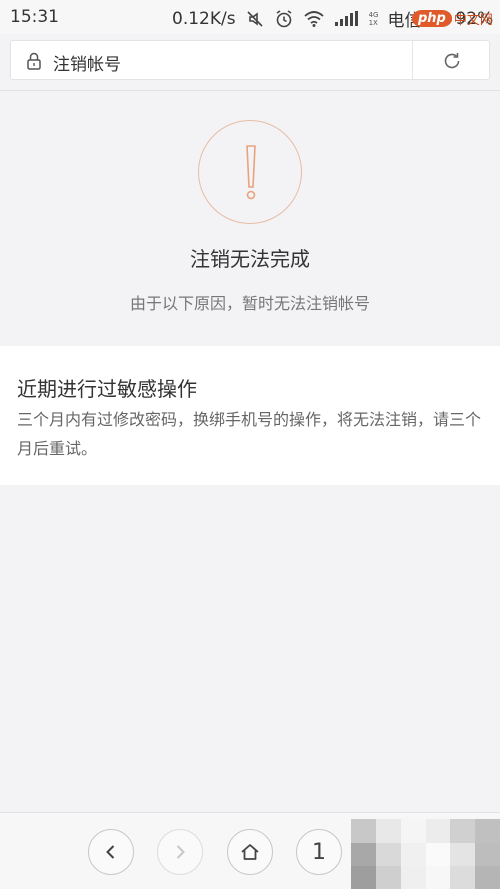 Image resolution: width=500 pixels, height=889 pixels. I want to click on pixelated-area, so click(425, 854).